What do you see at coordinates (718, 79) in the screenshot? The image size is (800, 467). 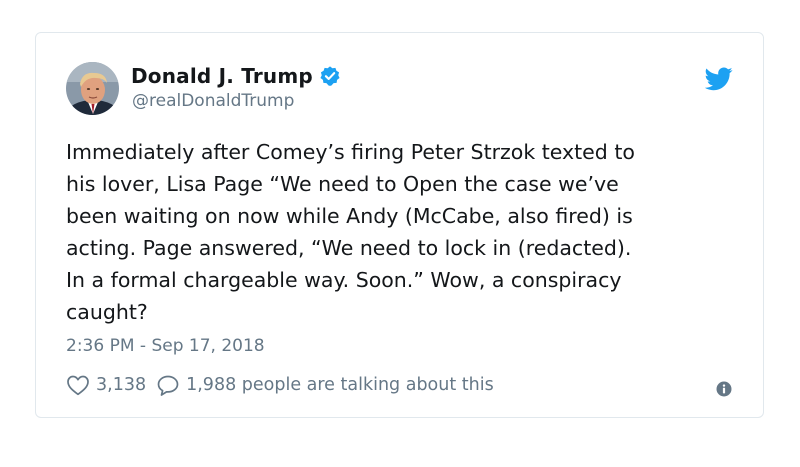 I see `twitter-bird-icon` at bounding box center [718, 79].